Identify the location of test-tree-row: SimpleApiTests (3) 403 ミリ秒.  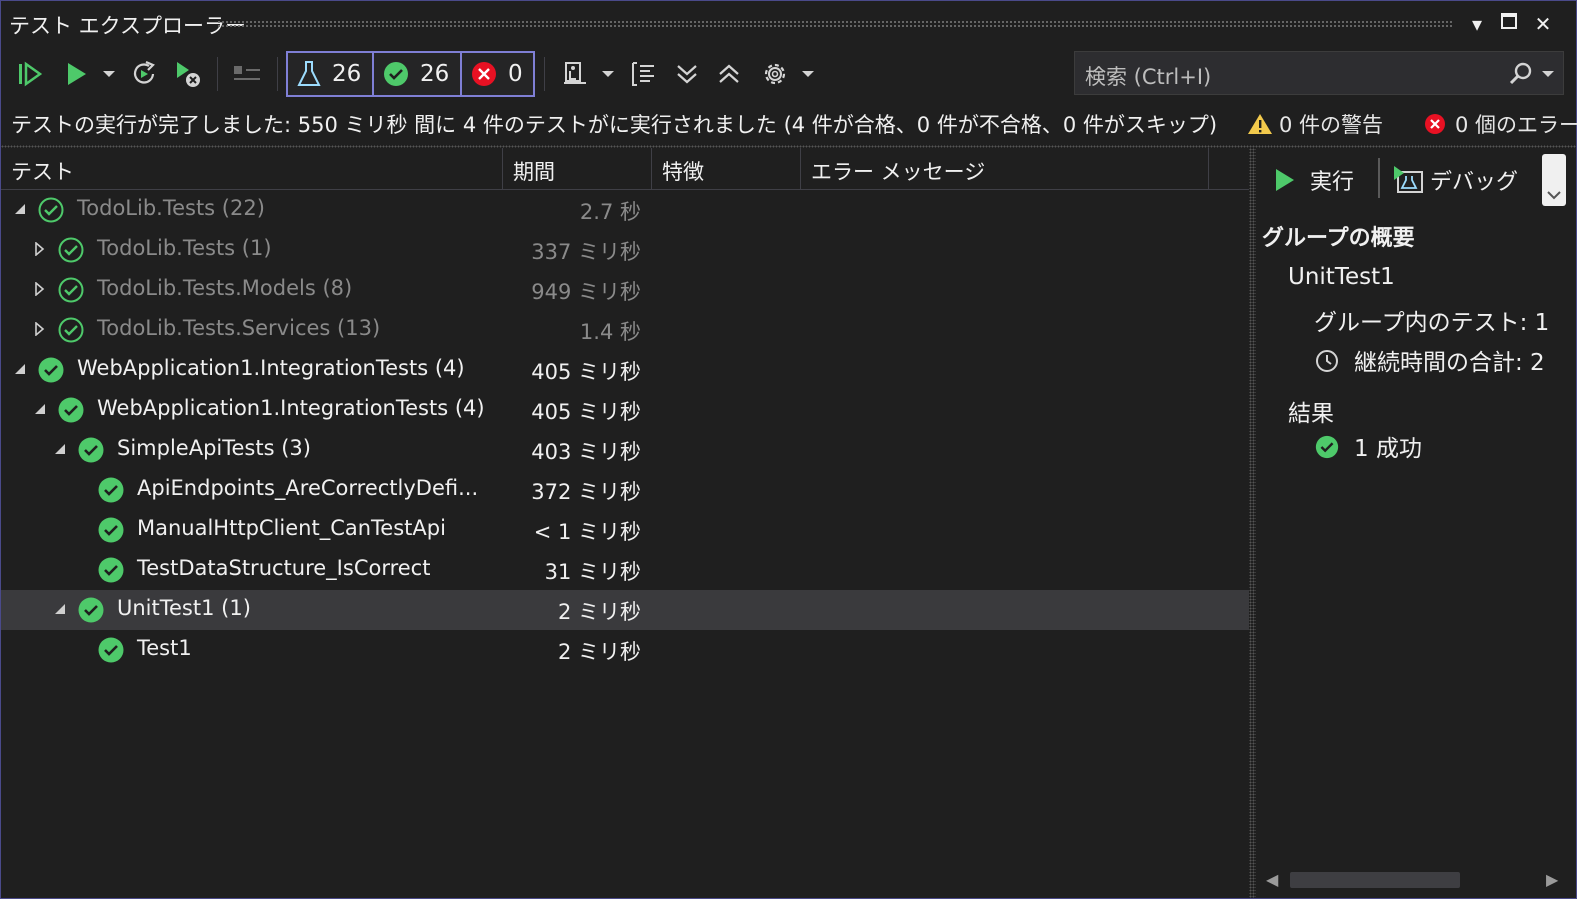
(625, 450).